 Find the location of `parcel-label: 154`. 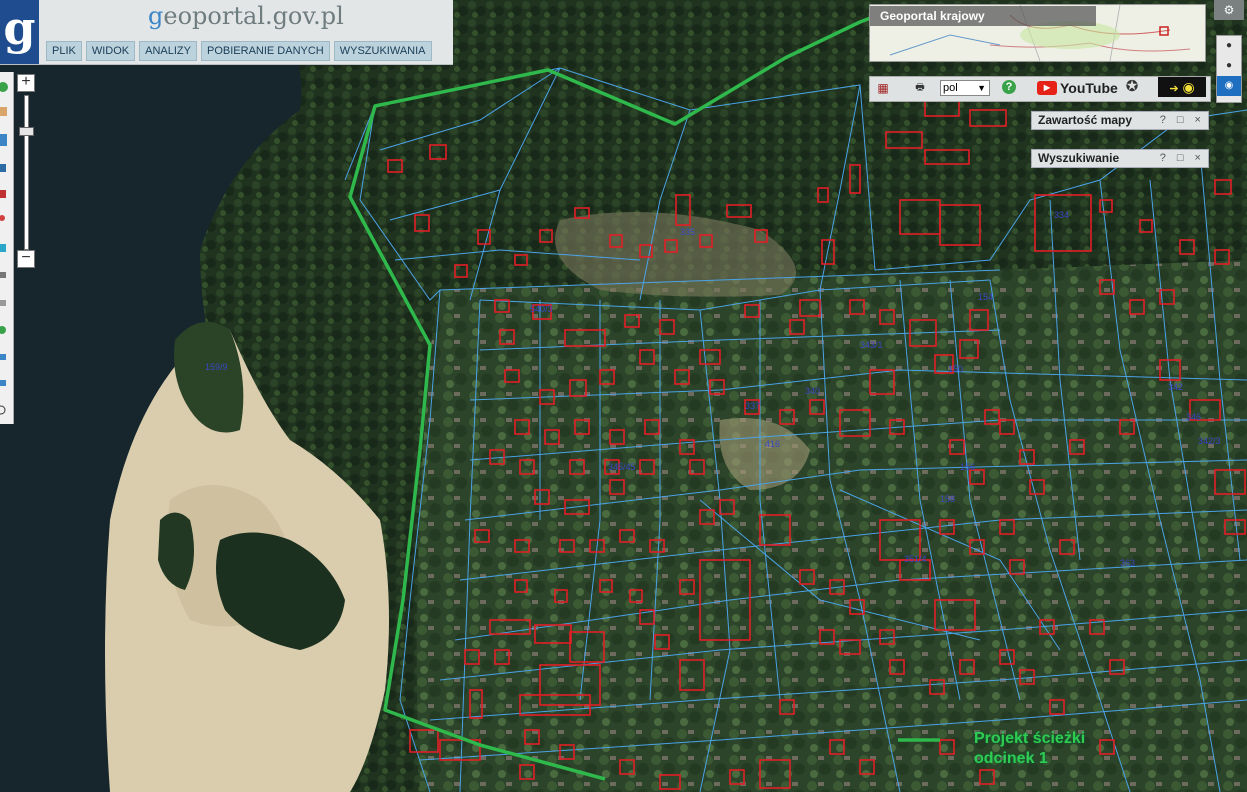

parcel-label: 154 is located at coordinates (985, 297).